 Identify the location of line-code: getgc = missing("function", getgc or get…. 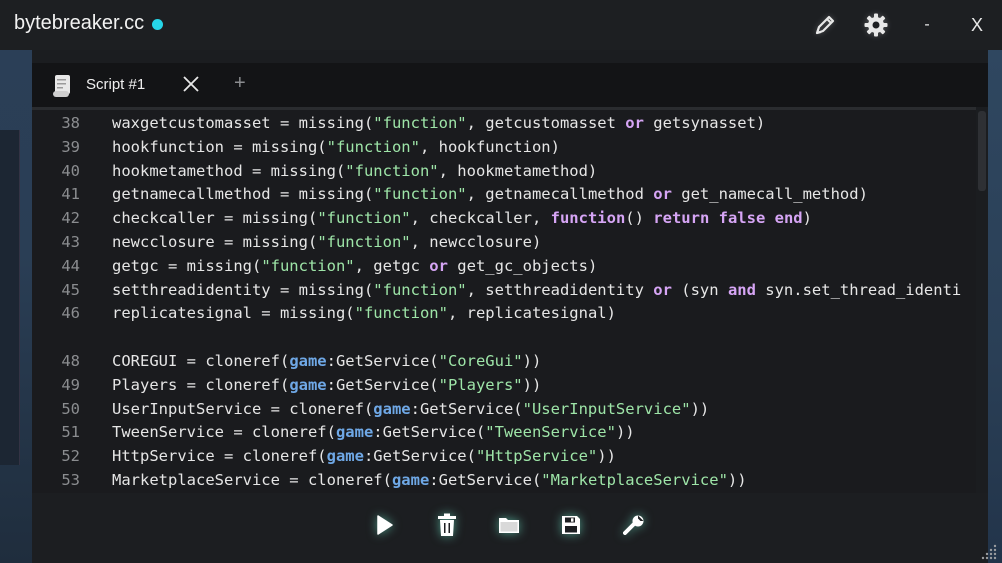
(355, 265).